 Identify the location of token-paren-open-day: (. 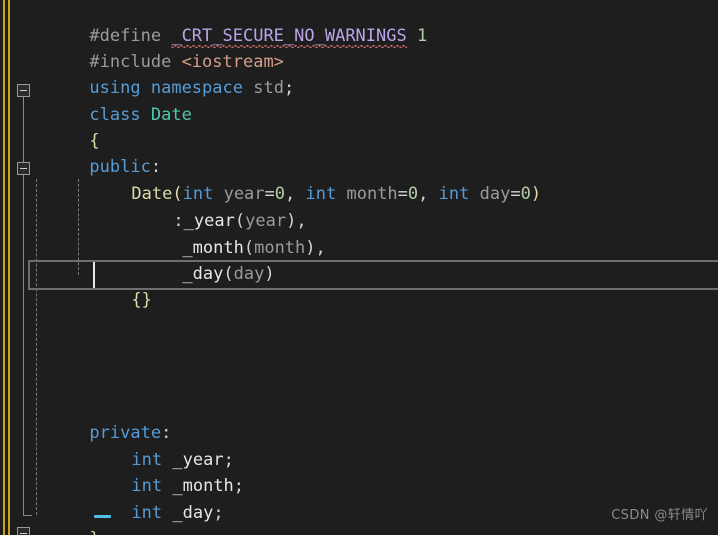
(228, 273).